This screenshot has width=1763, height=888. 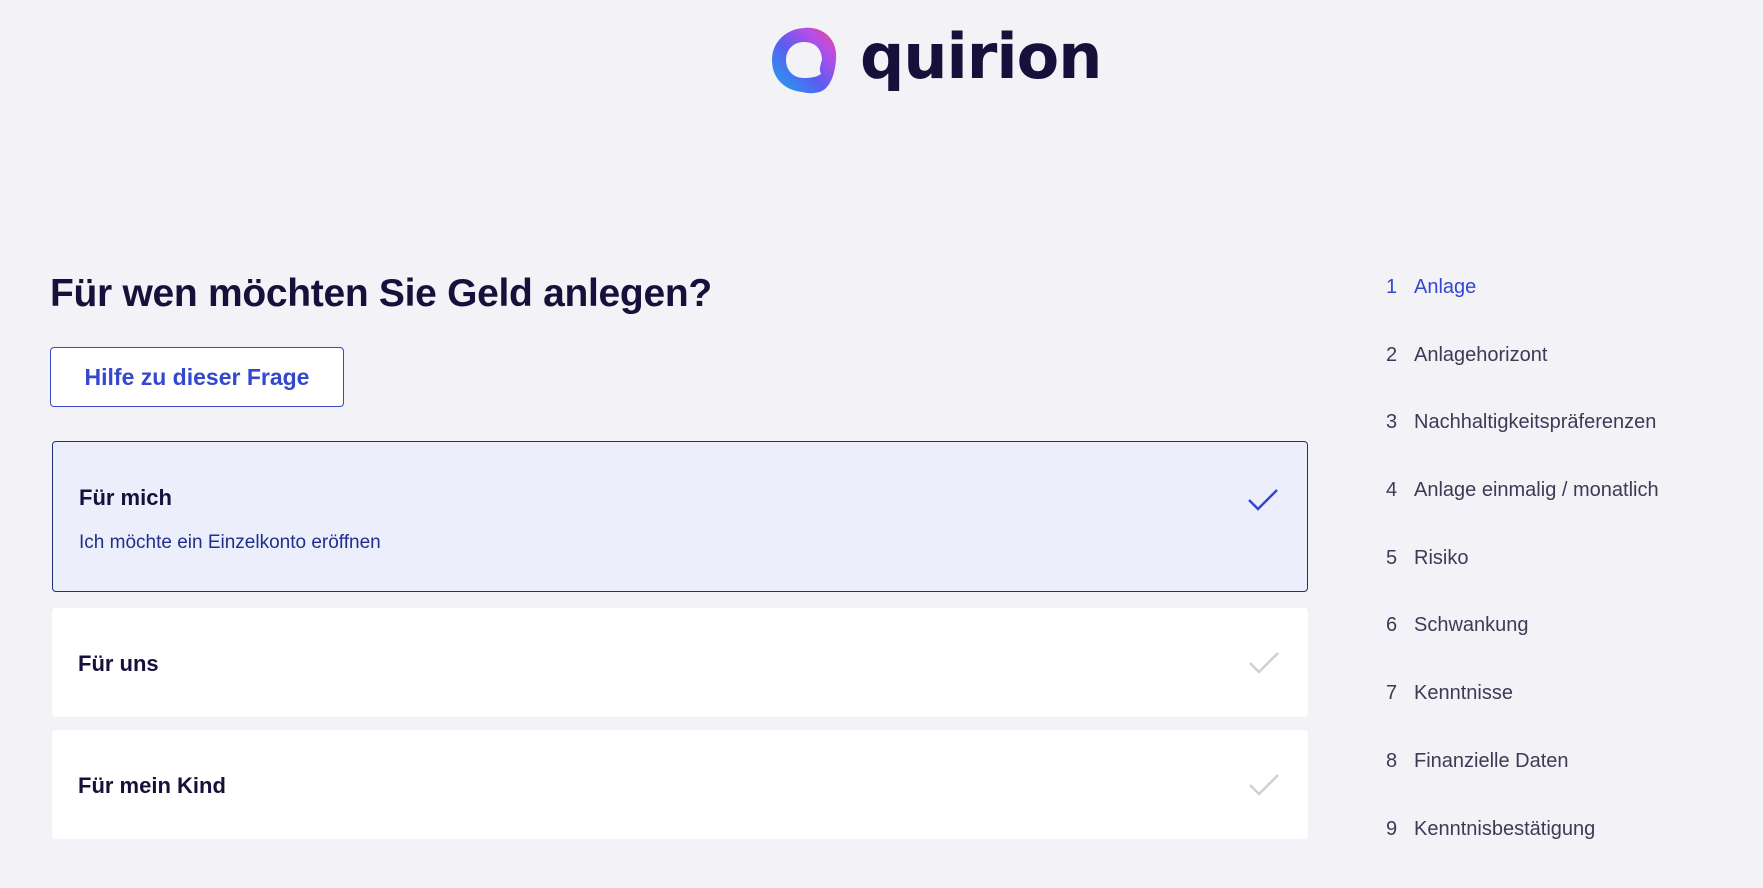 I want to click on step-number: 4, so click(x=1392, y=490).